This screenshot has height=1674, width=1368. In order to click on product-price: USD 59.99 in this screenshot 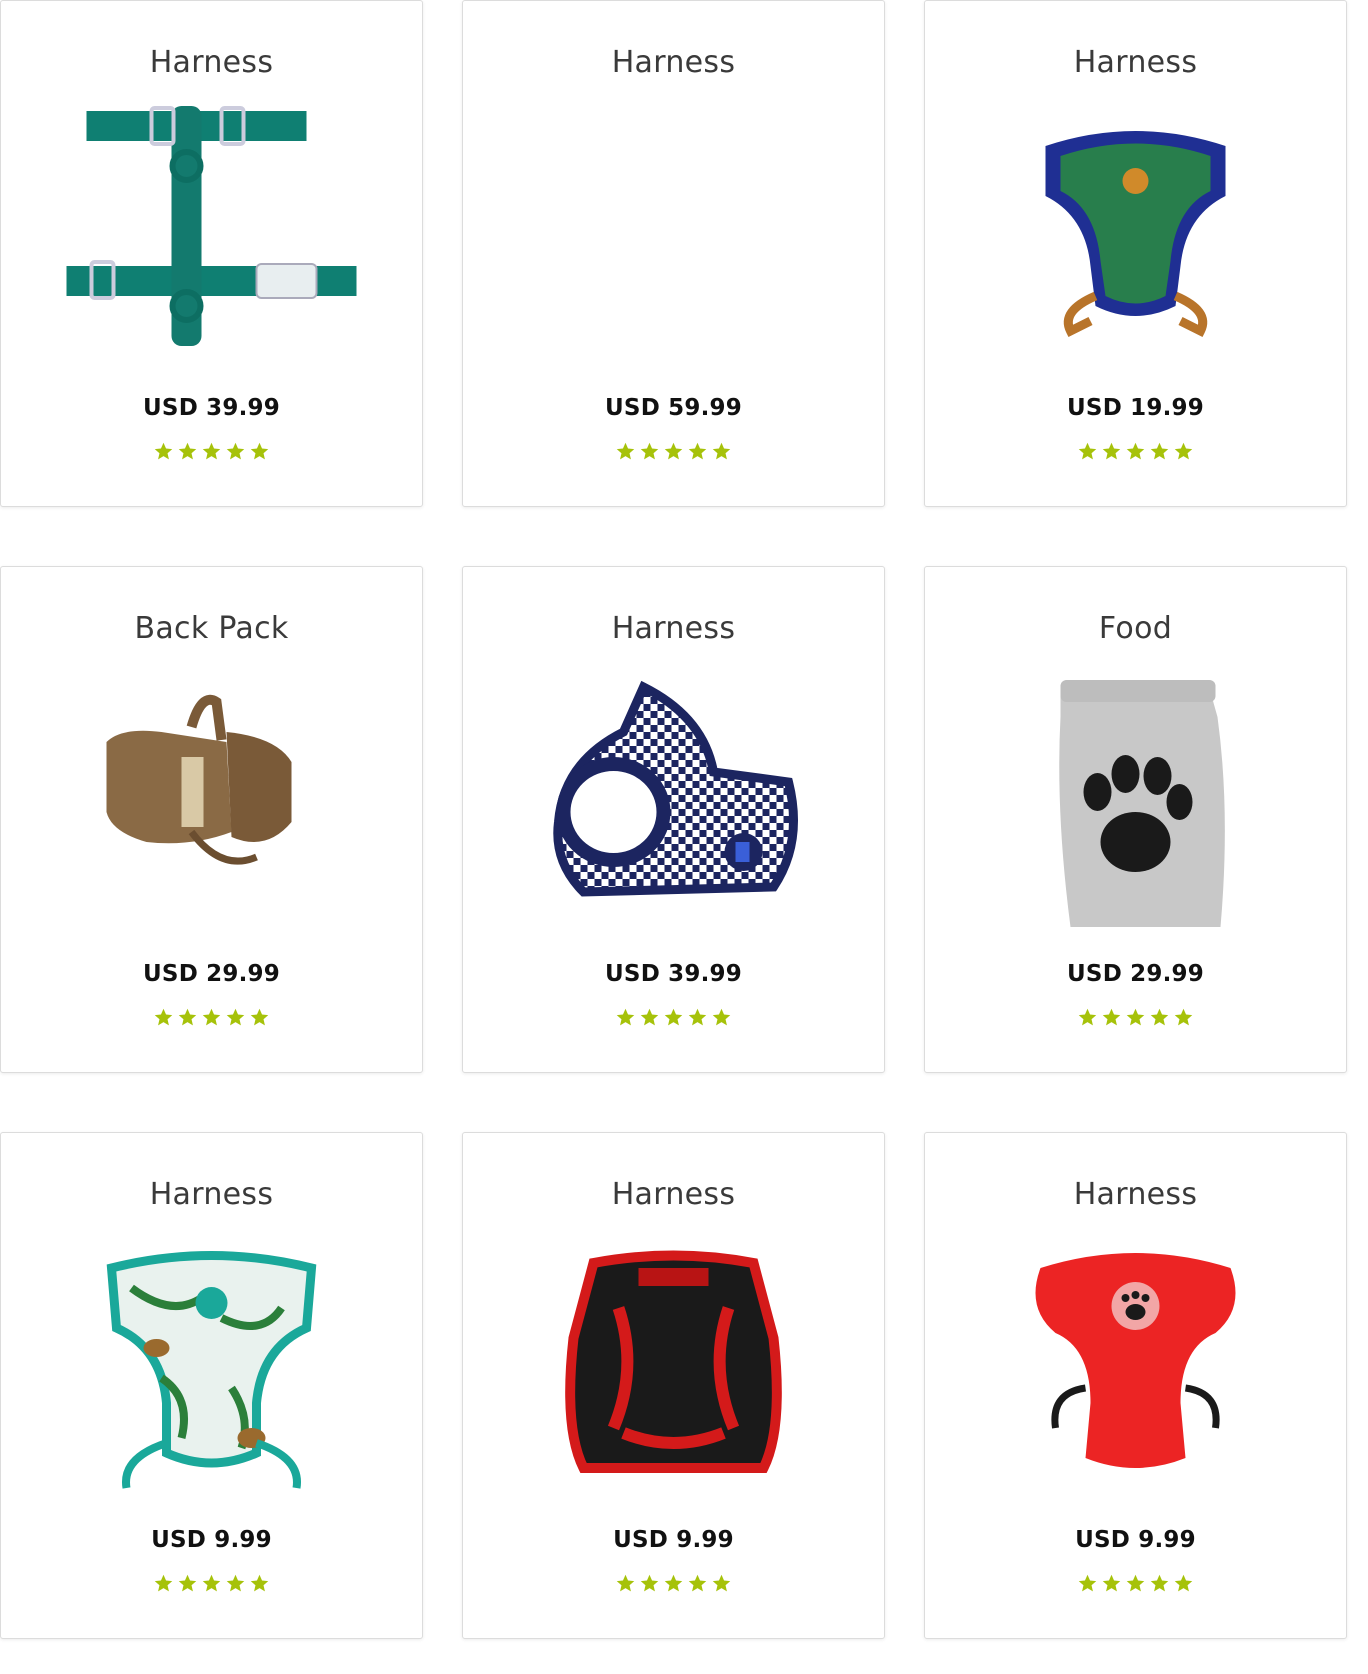, I will do `click(673, 408)`.